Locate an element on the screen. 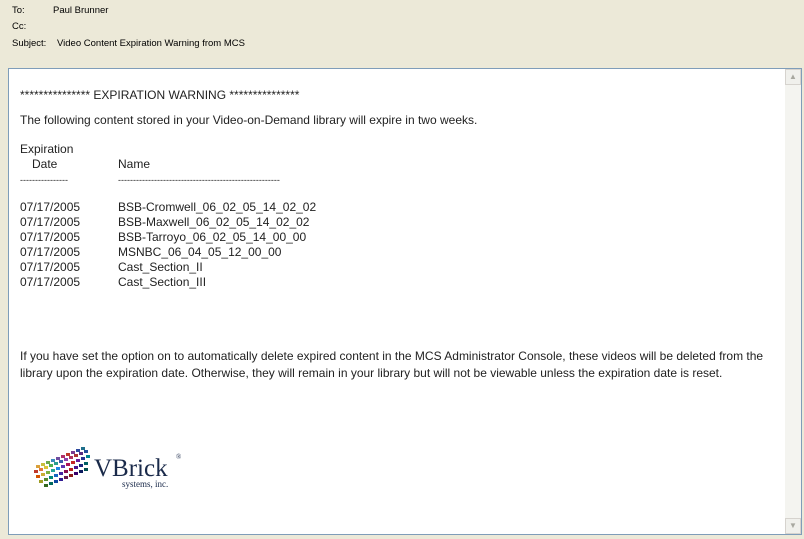 This screenshot has height=539, width=804. logo-brand-text: VBrick is located at coordinates (131, 468).